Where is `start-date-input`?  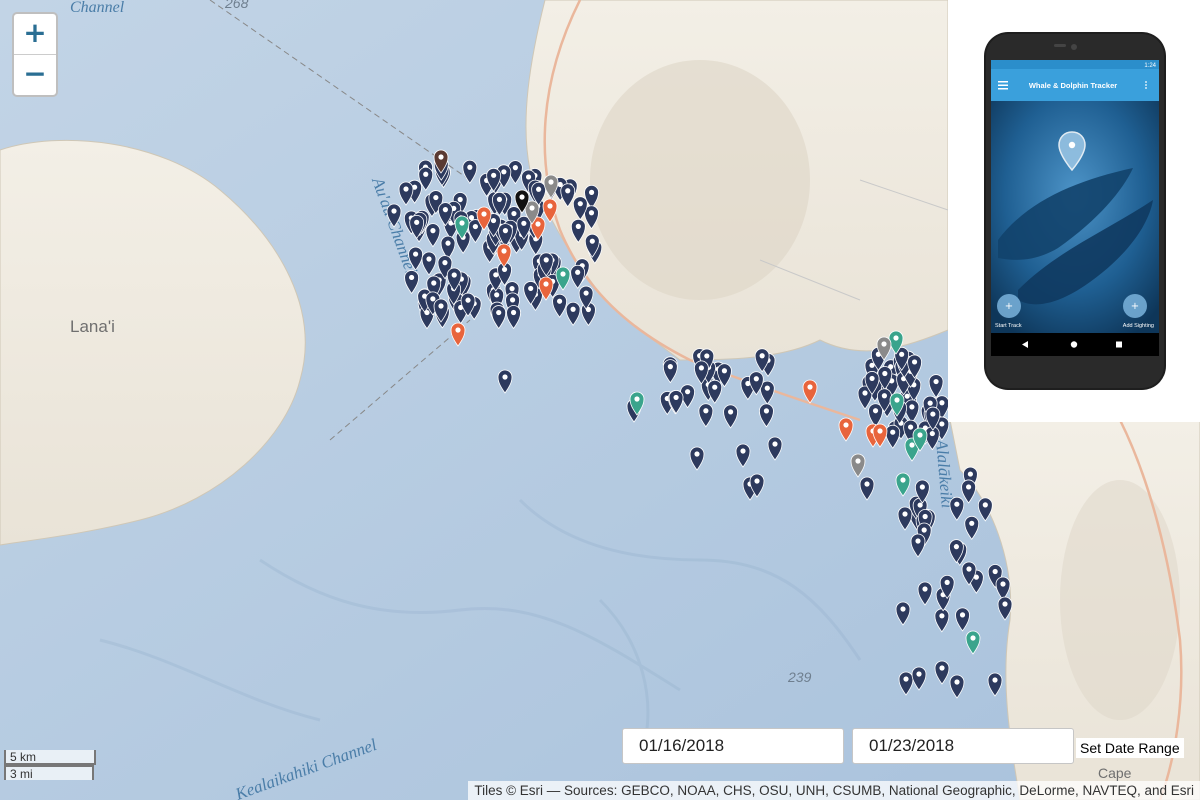 start-date-input is located at coordinates (733, 746).